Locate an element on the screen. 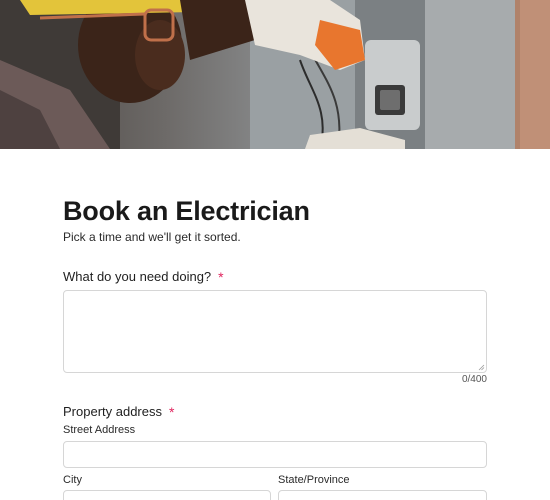  page-title: Book an Electrician is located at coordinates (186, 211).